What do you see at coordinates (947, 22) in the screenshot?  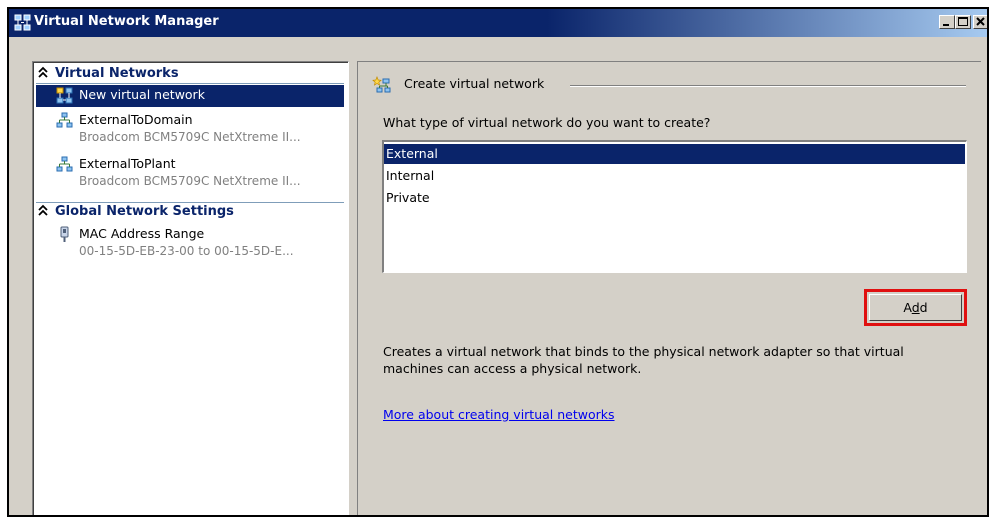 I see `minimize-button` at bounding box center [947, 22].